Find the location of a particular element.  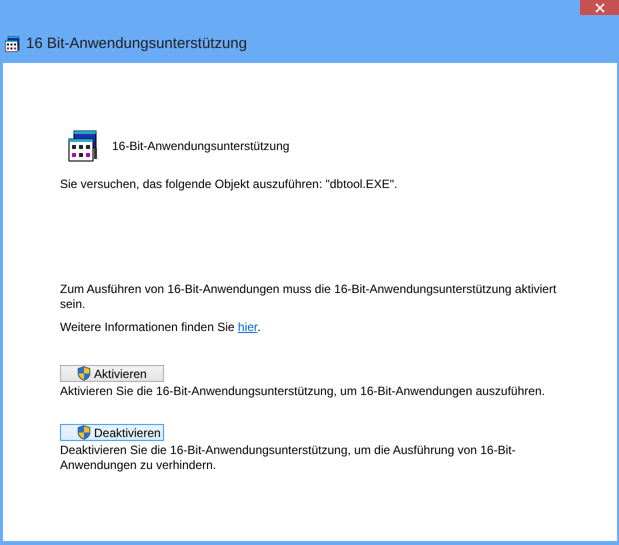

info-link: hier is located at coordinates (248, 327).